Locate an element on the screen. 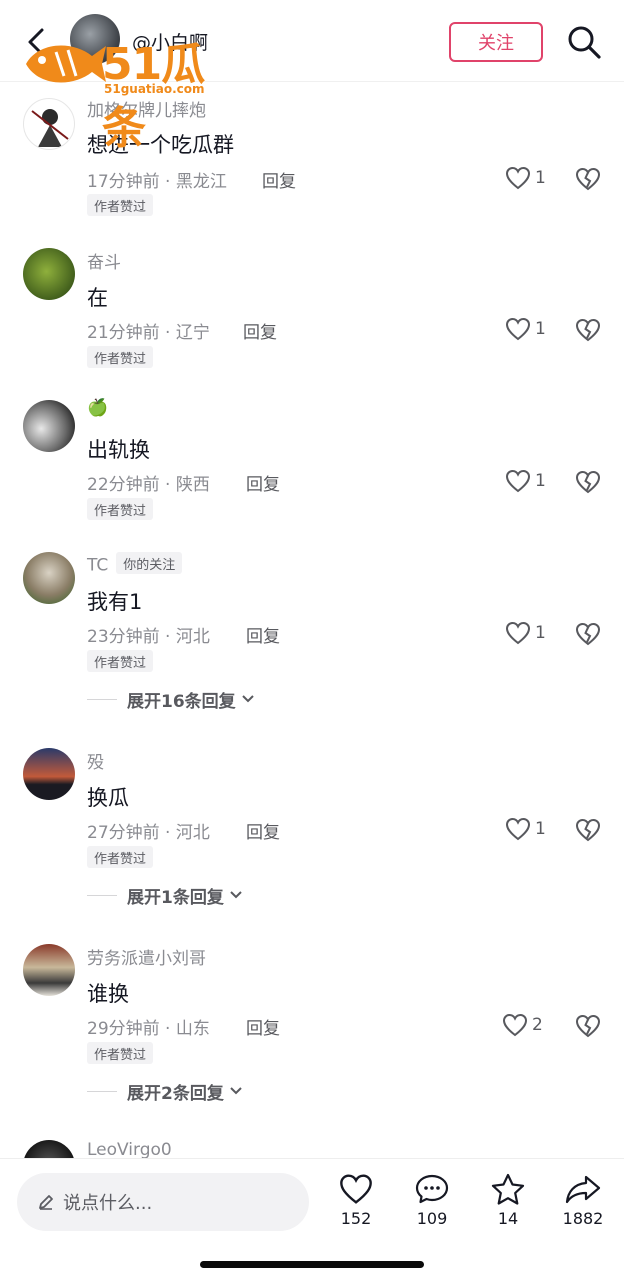 The width and height of the screenshot is (624, 1280). bottom-action-bar: 说点什么... 152 109 14 1882 is located at coordinates (312, 1219).